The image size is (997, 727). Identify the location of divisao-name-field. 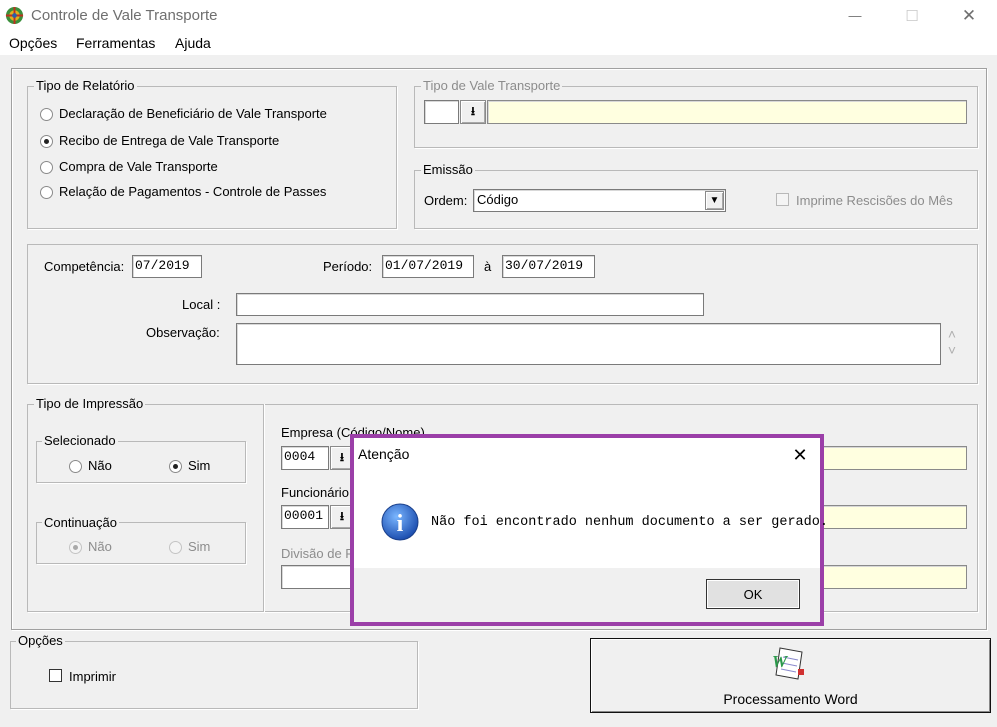
(889, 577).